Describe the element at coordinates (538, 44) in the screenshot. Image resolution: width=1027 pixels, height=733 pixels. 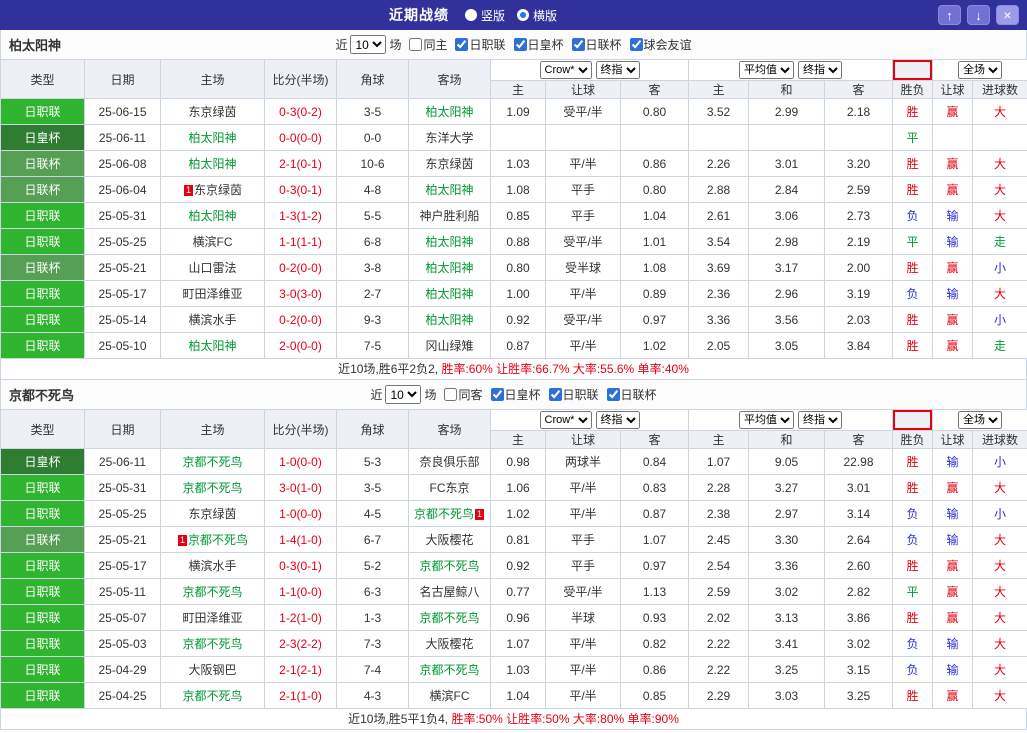
I see `filter-checkbox-3: 日皇杯` at that location.